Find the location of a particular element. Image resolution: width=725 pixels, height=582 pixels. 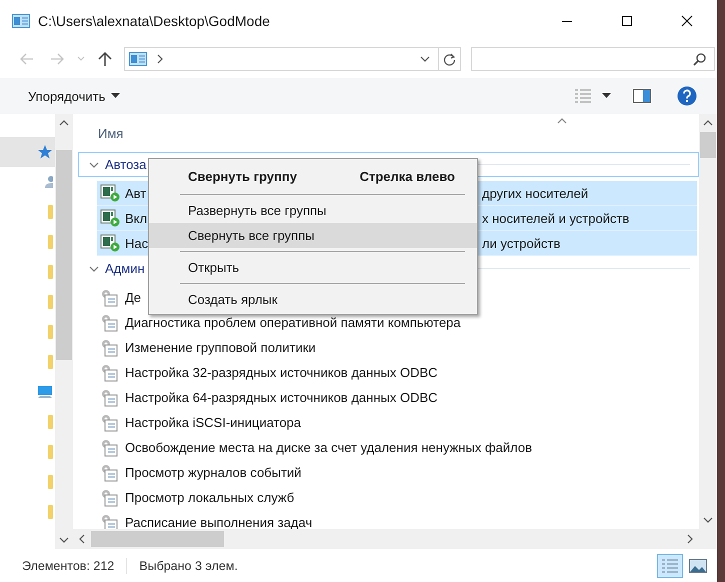

selection-count: Выбрано 3 элем. is located at coordinates (188, 565).